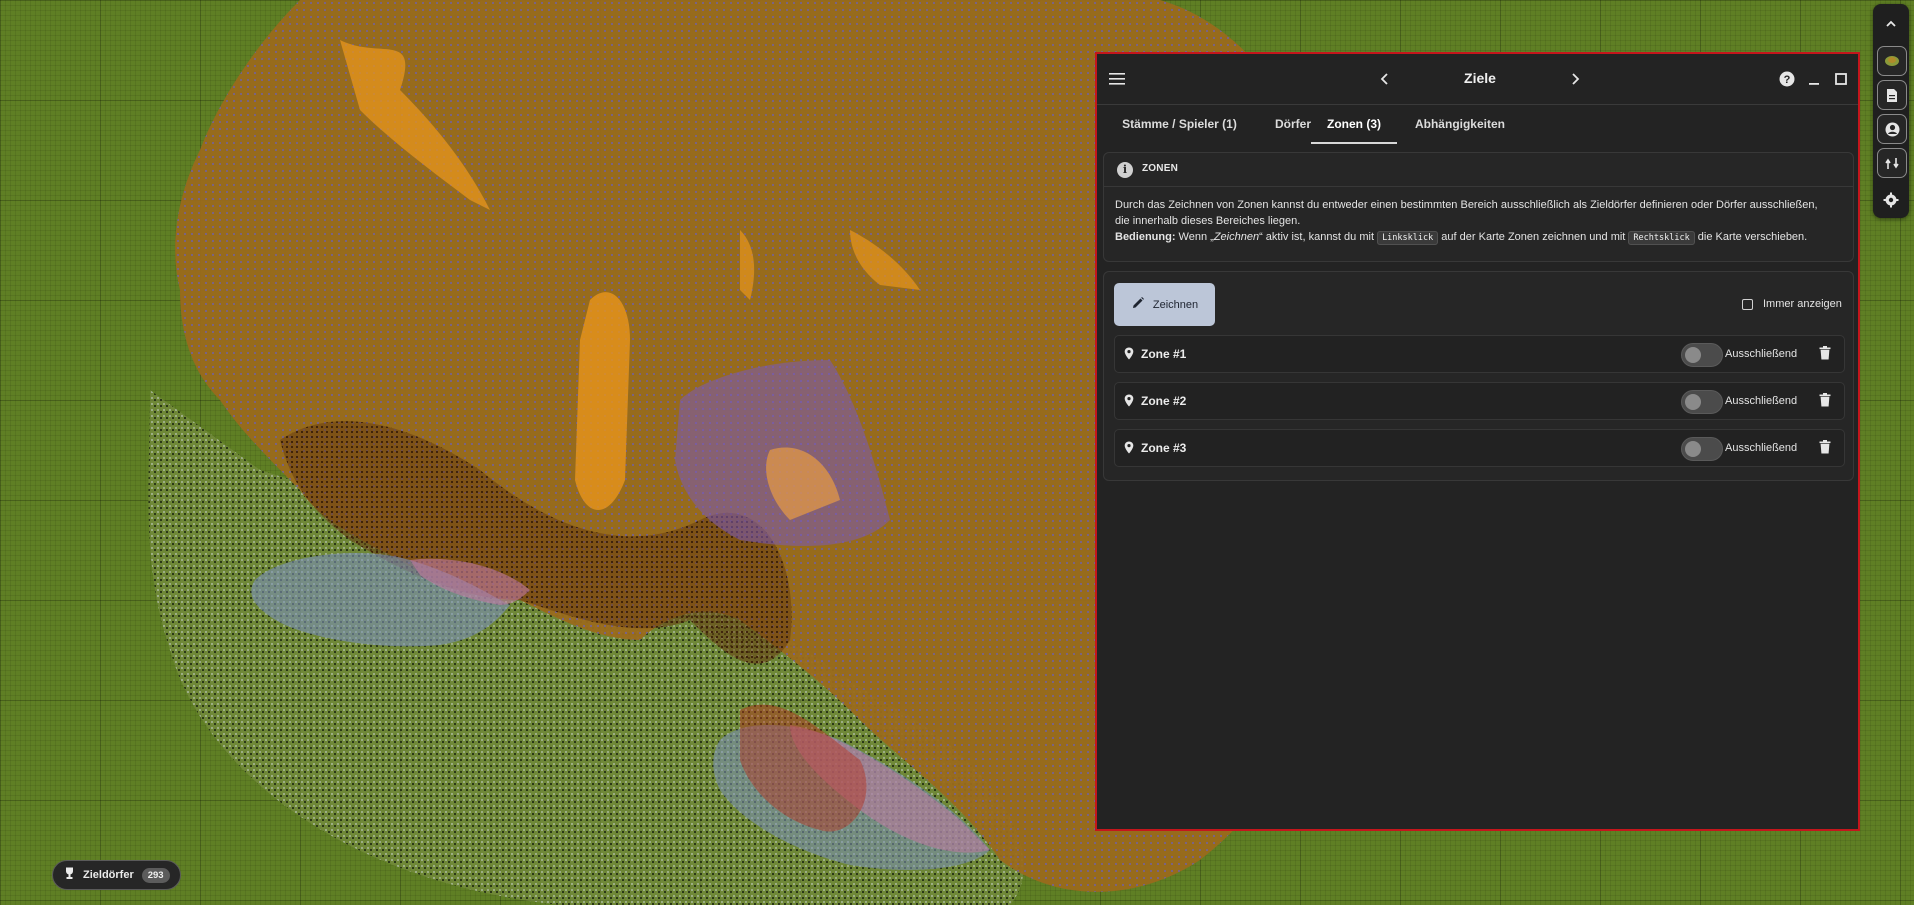  I want to click on chevron-right-icon, so click(1575, 79).